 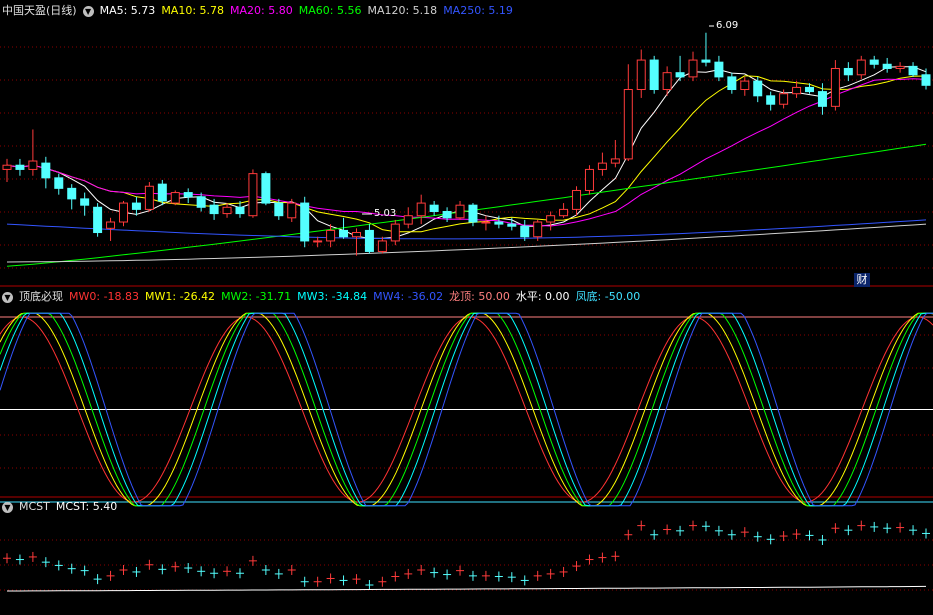 What do you see at coordinates (332, 296) in the screenshot?
I see `oscillator_panel-indicator-3: MW3: -34.84` at bounding box center [332, 296].